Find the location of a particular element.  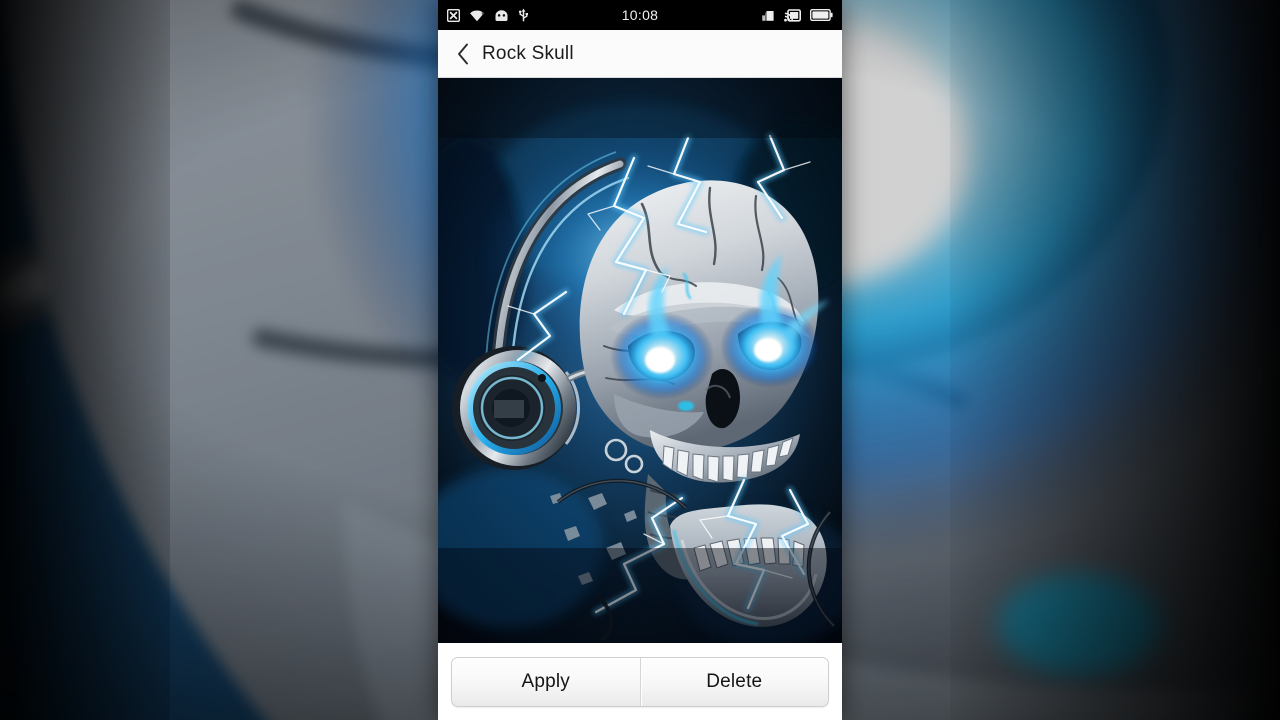

apply-button-label: Apply is located at coordinates (546, 681).